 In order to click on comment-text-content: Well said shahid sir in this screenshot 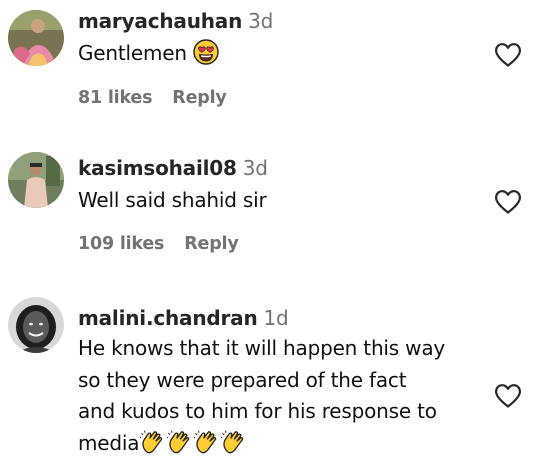, I will do `click(172, 200)`.